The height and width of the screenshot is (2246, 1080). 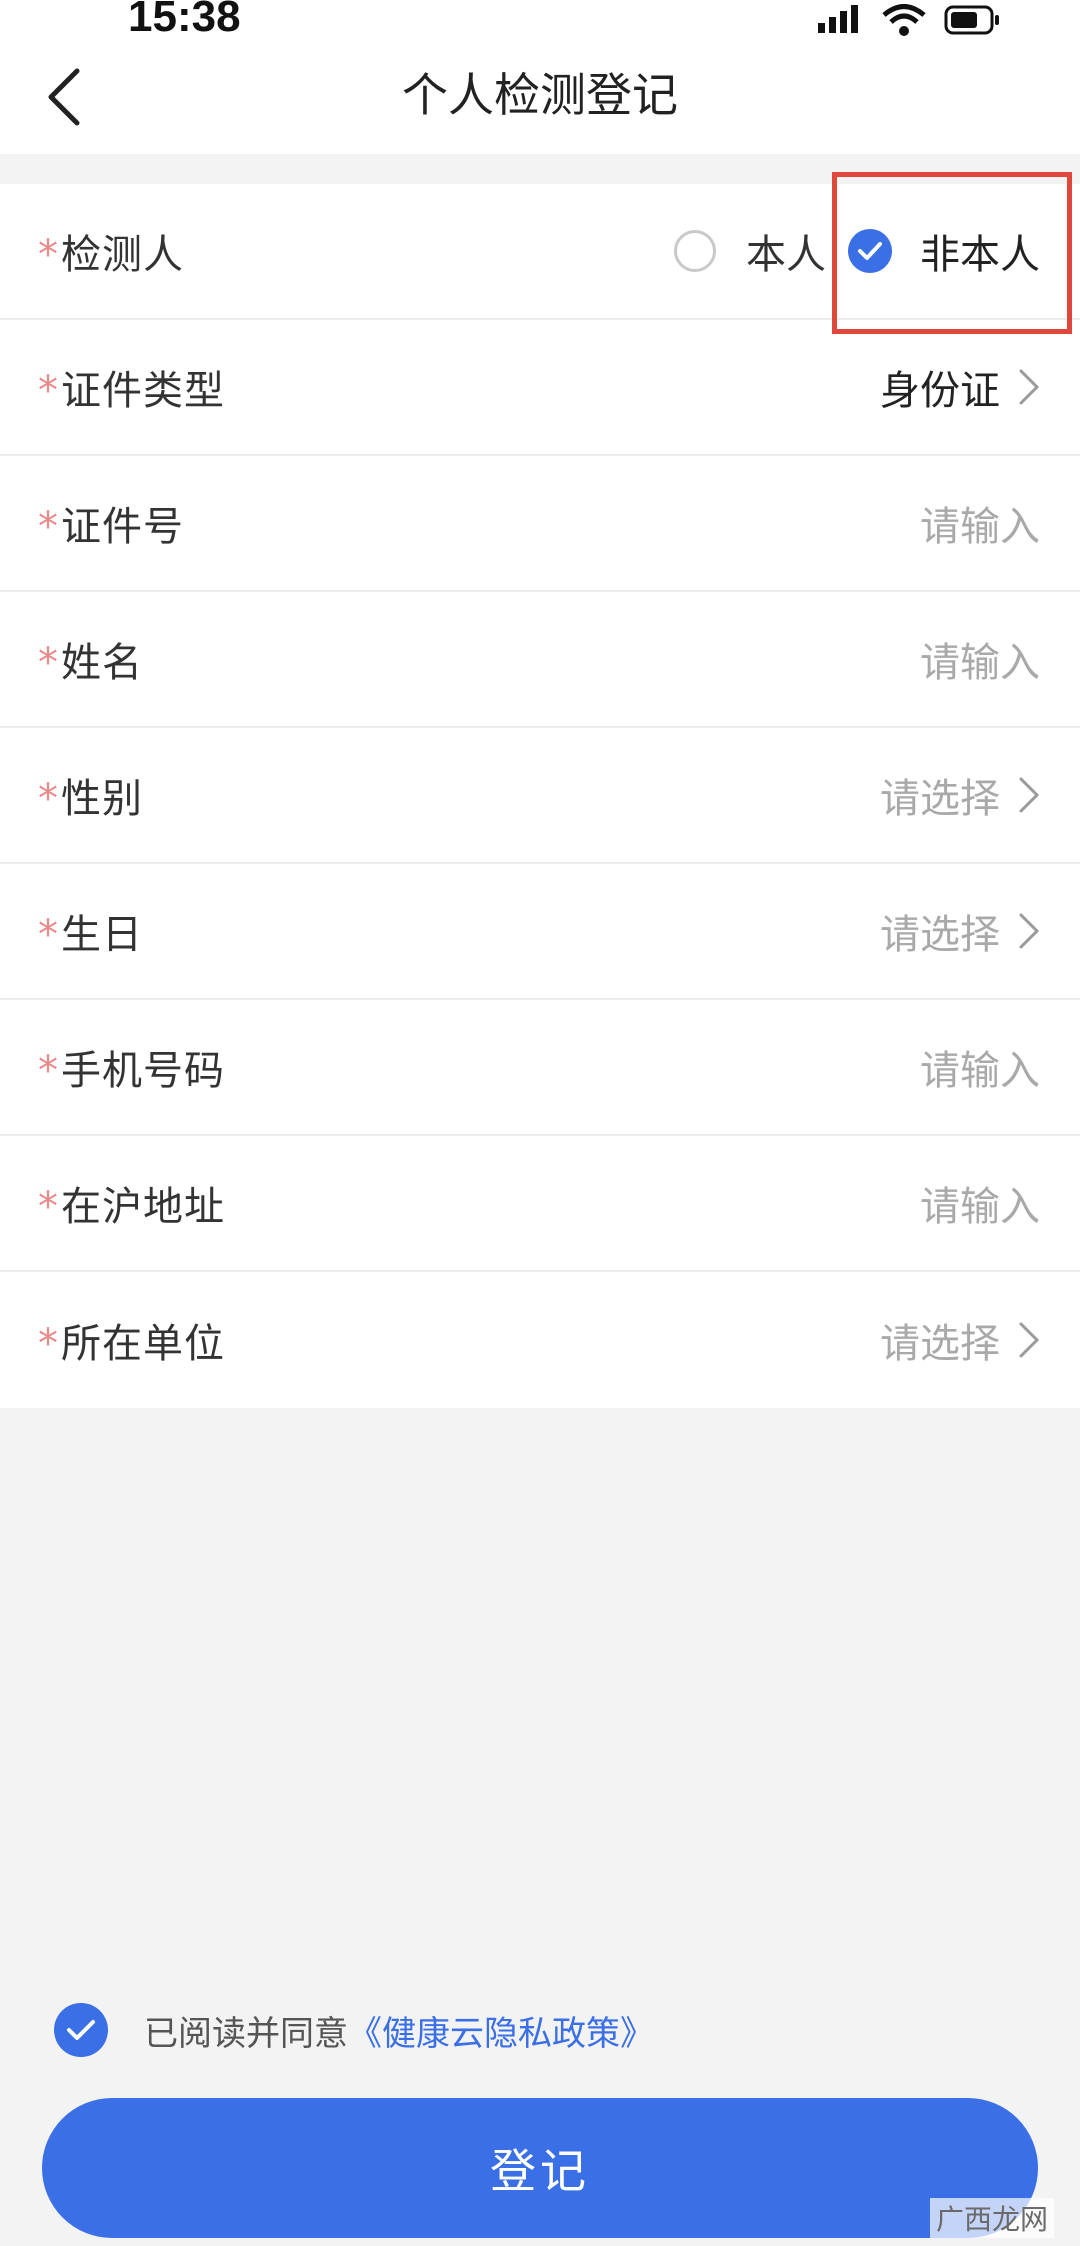 I want to click on phone-row: *手机号码 请输入, so click(x=540, y=1068).